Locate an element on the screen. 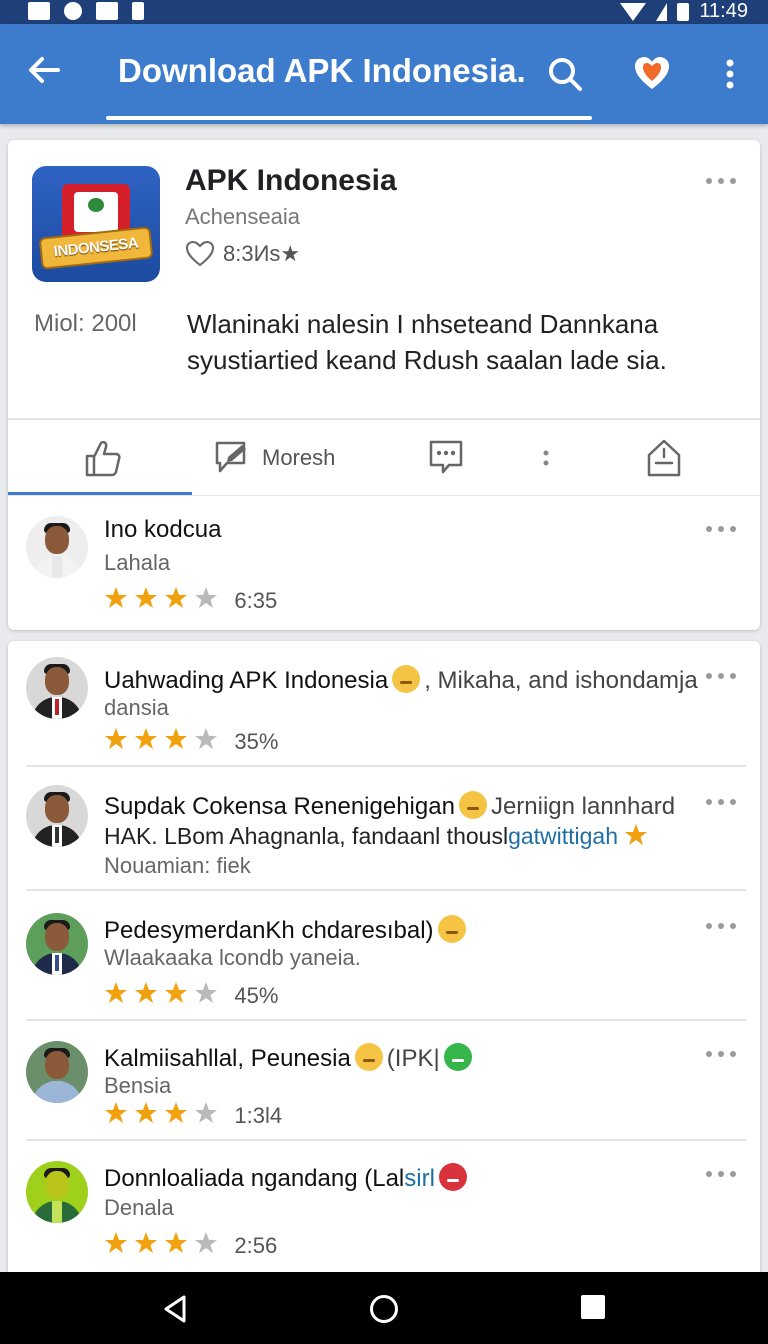 The image size is (768, 1344). tab-like is located at coordinates (108, 458).